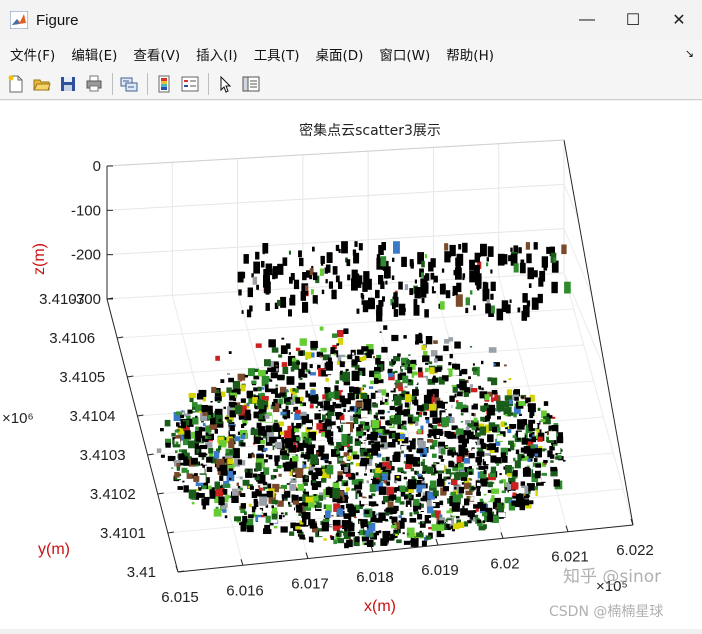 This screenshot has width=702, height=634. I want to click on menu-edit: 编辑(E), so click(94, 54).